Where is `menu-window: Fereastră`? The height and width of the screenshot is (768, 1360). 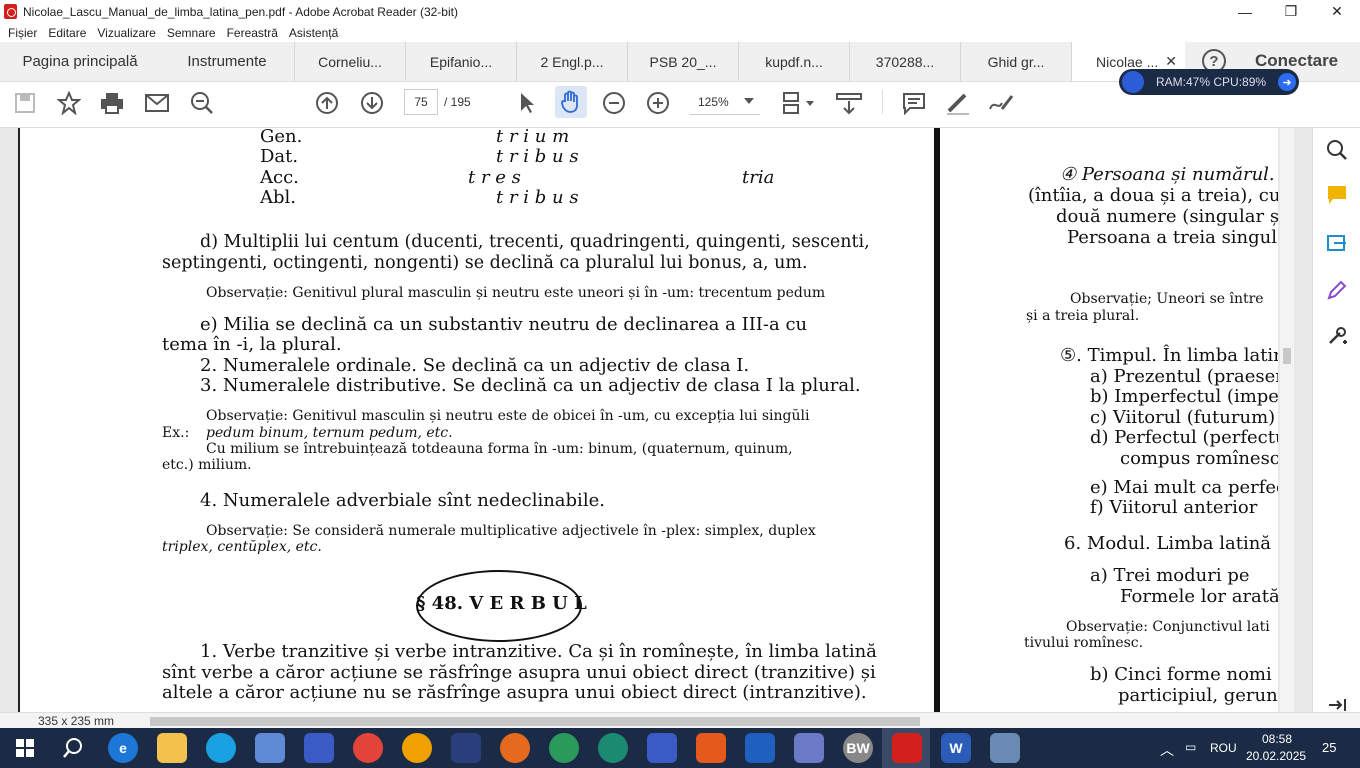
menu-window: Fereastră is located at coordinates (252, 33).